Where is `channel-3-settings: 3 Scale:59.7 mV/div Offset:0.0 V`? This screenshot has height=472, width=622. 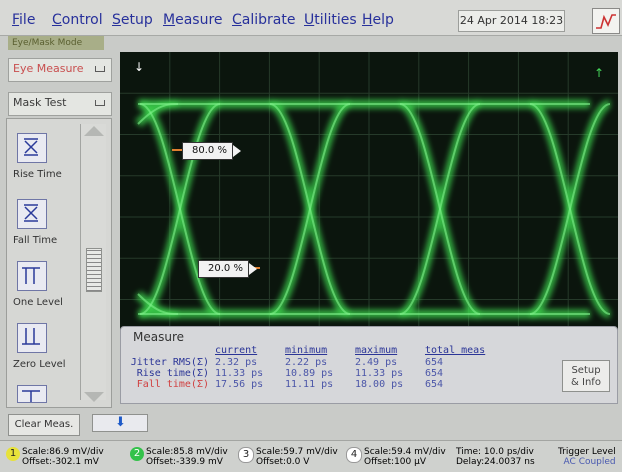 channel-3-settings: 3 Scale:59.7 mV/div Offset:0.0 V is located at coordinates (288, 457).